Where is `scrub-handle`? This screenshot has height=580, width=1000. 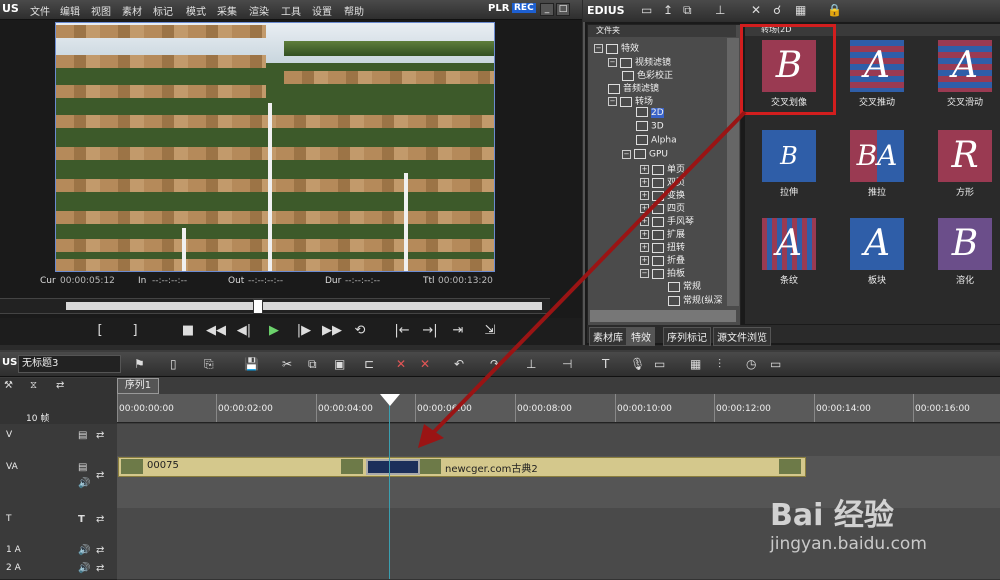
scrub-handle is located at coordinates (258, 306).